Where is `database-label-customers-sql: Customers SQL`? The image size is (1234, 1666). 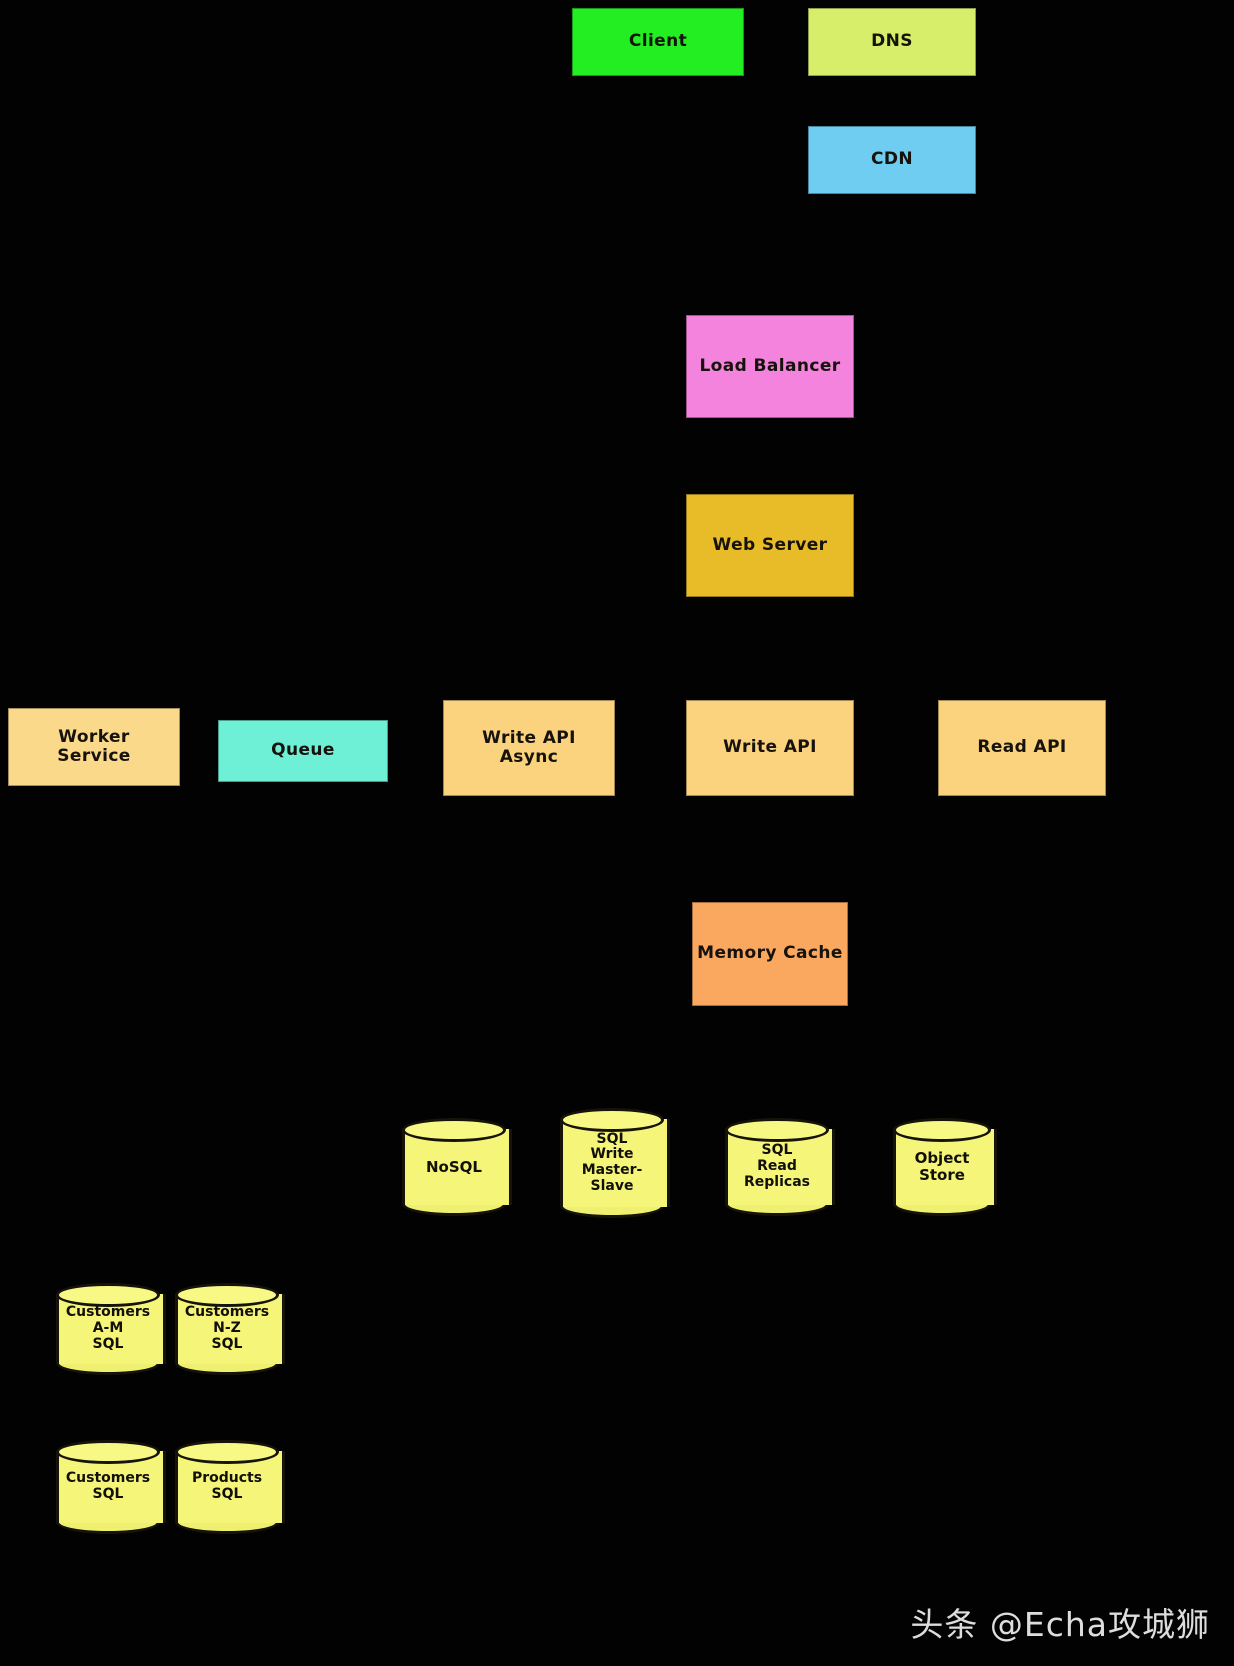
database-label-customers-sql: Customers SQL is located at coordinates (108, 1486).